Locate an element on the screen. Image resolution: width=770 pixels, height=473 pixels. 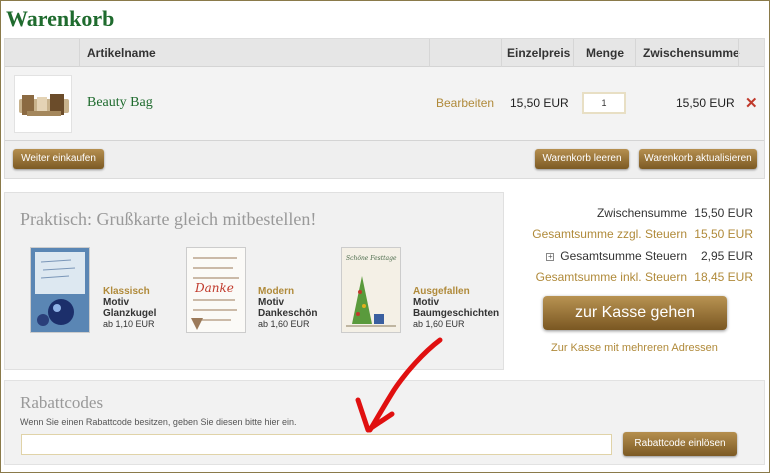
header-article-name: Artikelname is located at coordinates (121, 53).